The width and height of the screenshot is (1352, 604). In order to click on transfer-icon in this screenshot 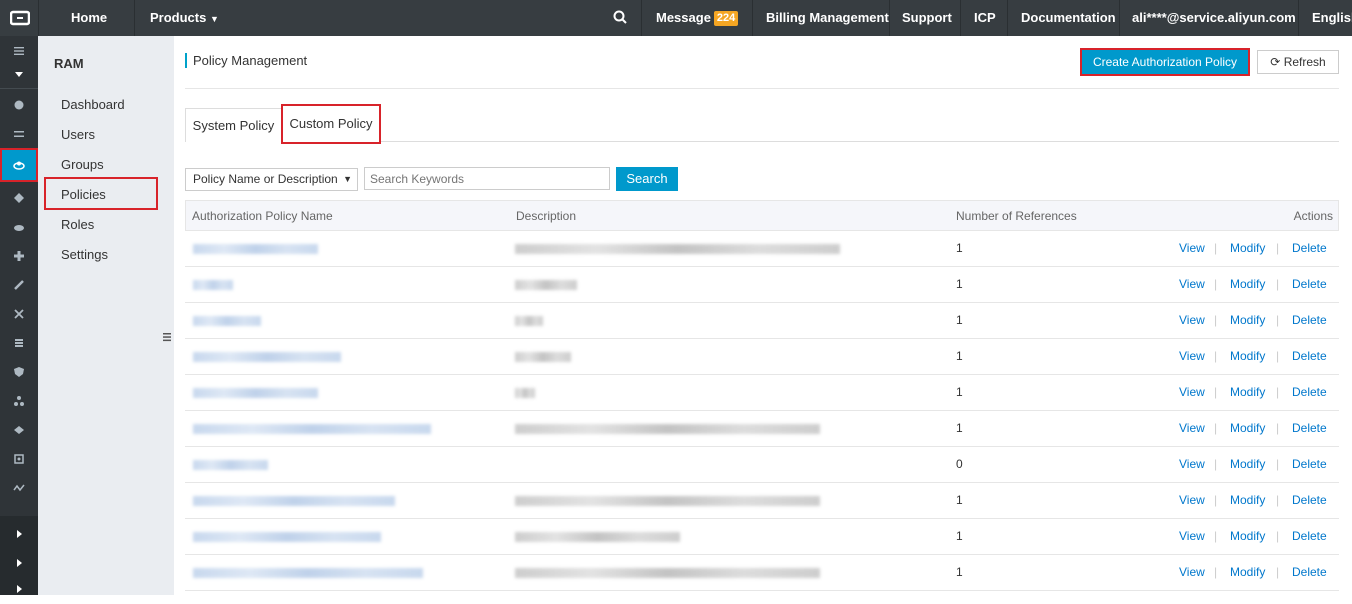, I will do `click(19, 134)`.